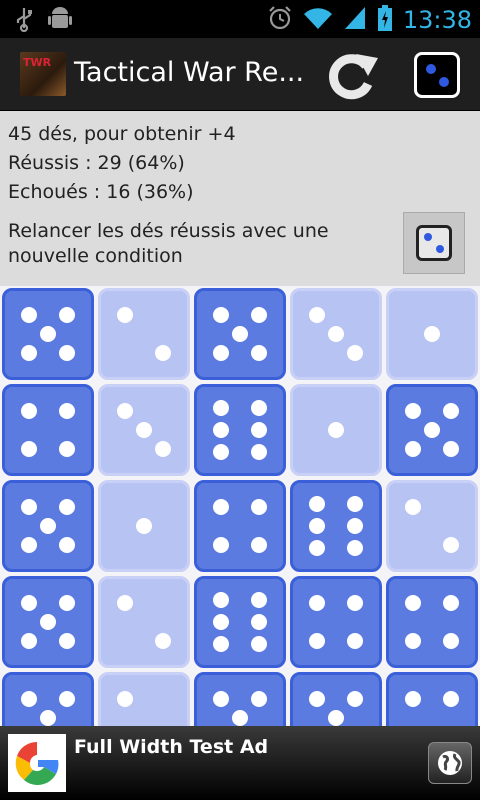 This screenshot has width=480, height=800. Describe the element at coordinates (96, 163) in the screenshot. I see `success-count-text: Réussis : 29 (64%)` at that location.